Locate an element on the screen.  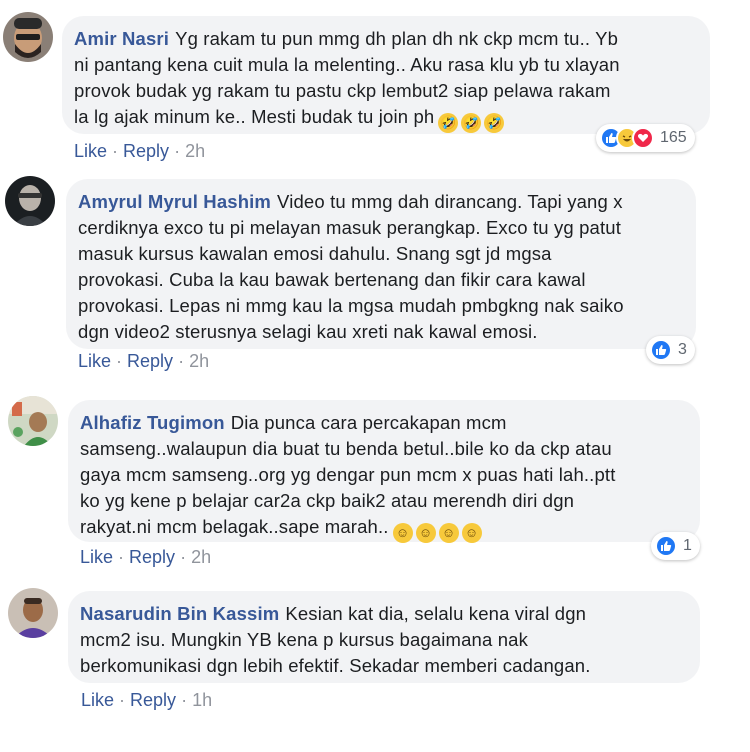
comment-actions: Like · Reply · 1h is located at coordinates (147, 700).